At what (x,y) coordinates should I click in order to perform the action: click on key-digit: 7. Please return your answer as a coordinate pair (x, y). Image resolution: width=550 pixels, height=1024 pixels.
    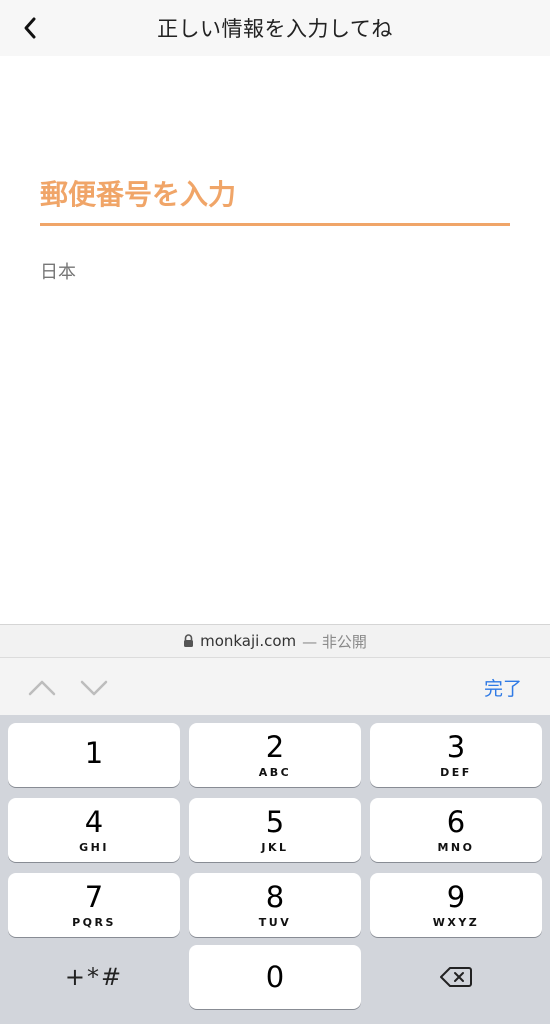
    Looking at the image, I should click on (94, 896).